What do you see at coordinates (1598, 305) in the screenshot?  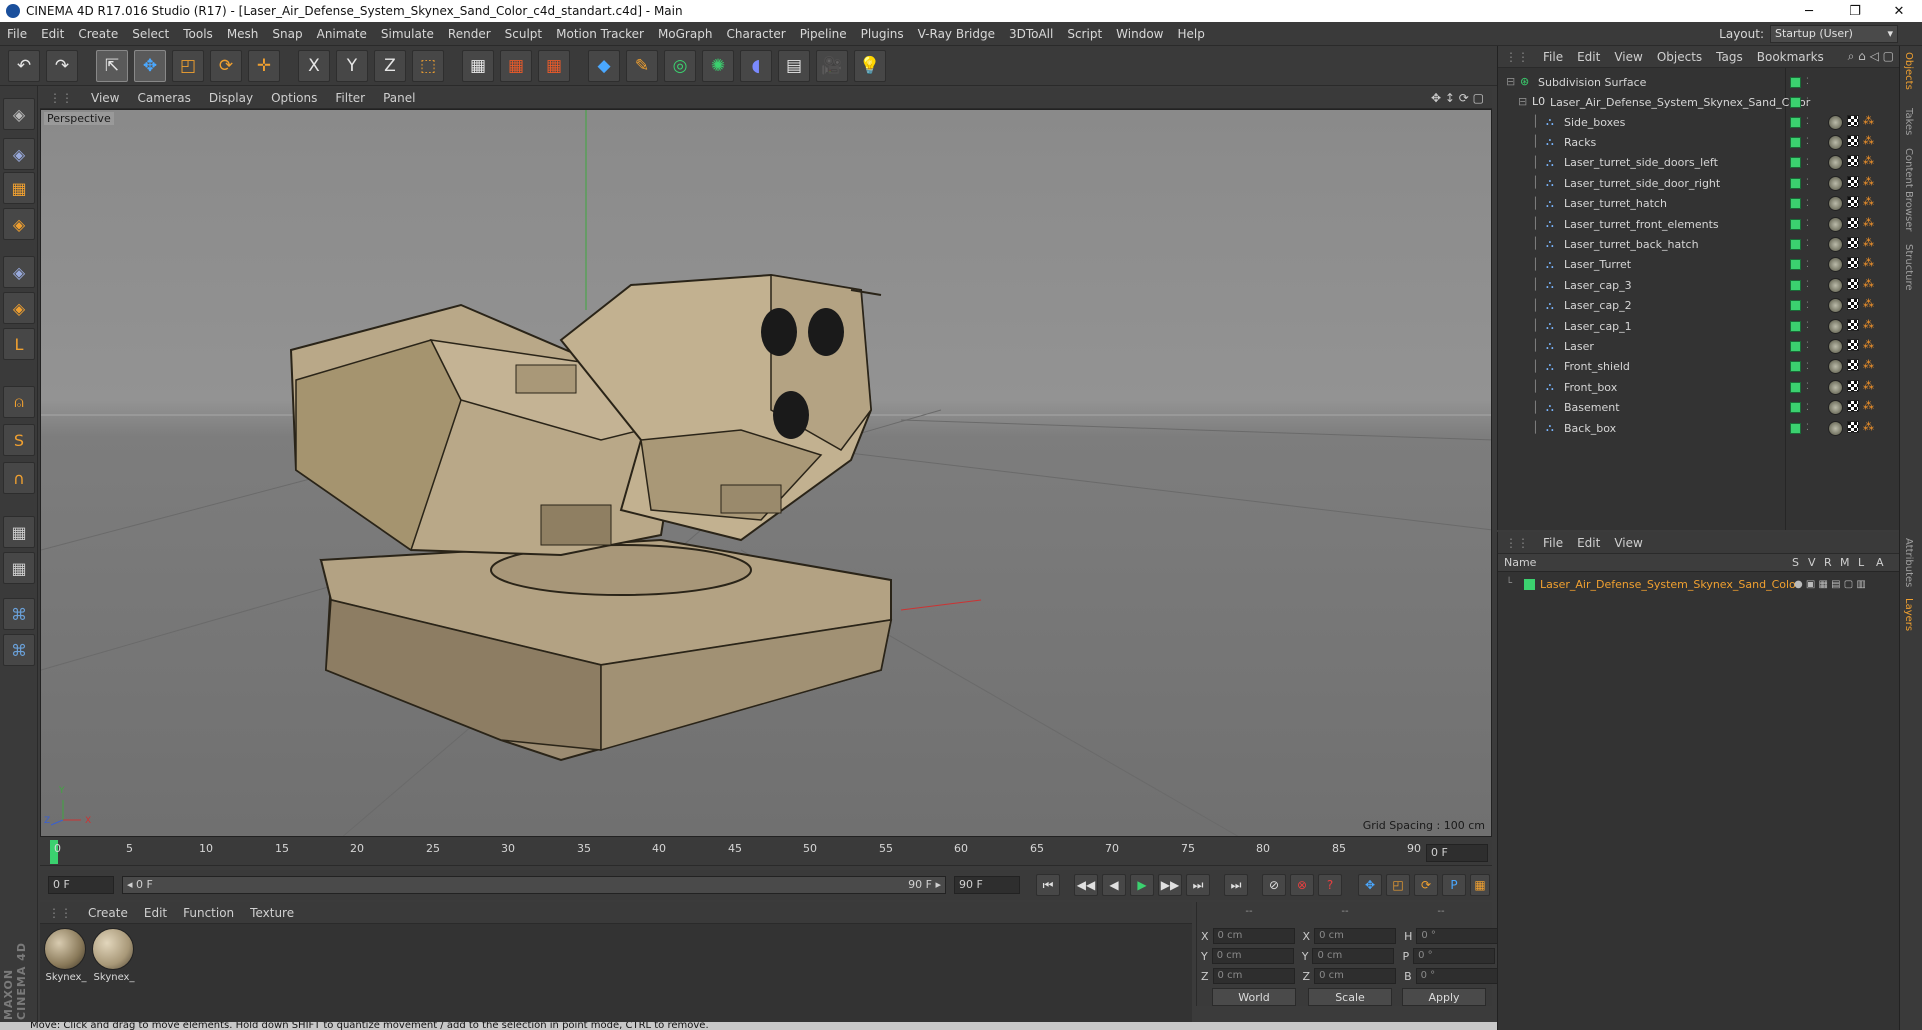 I see `object-name: Laser_cap_2` at bounding box center [1598, 305].